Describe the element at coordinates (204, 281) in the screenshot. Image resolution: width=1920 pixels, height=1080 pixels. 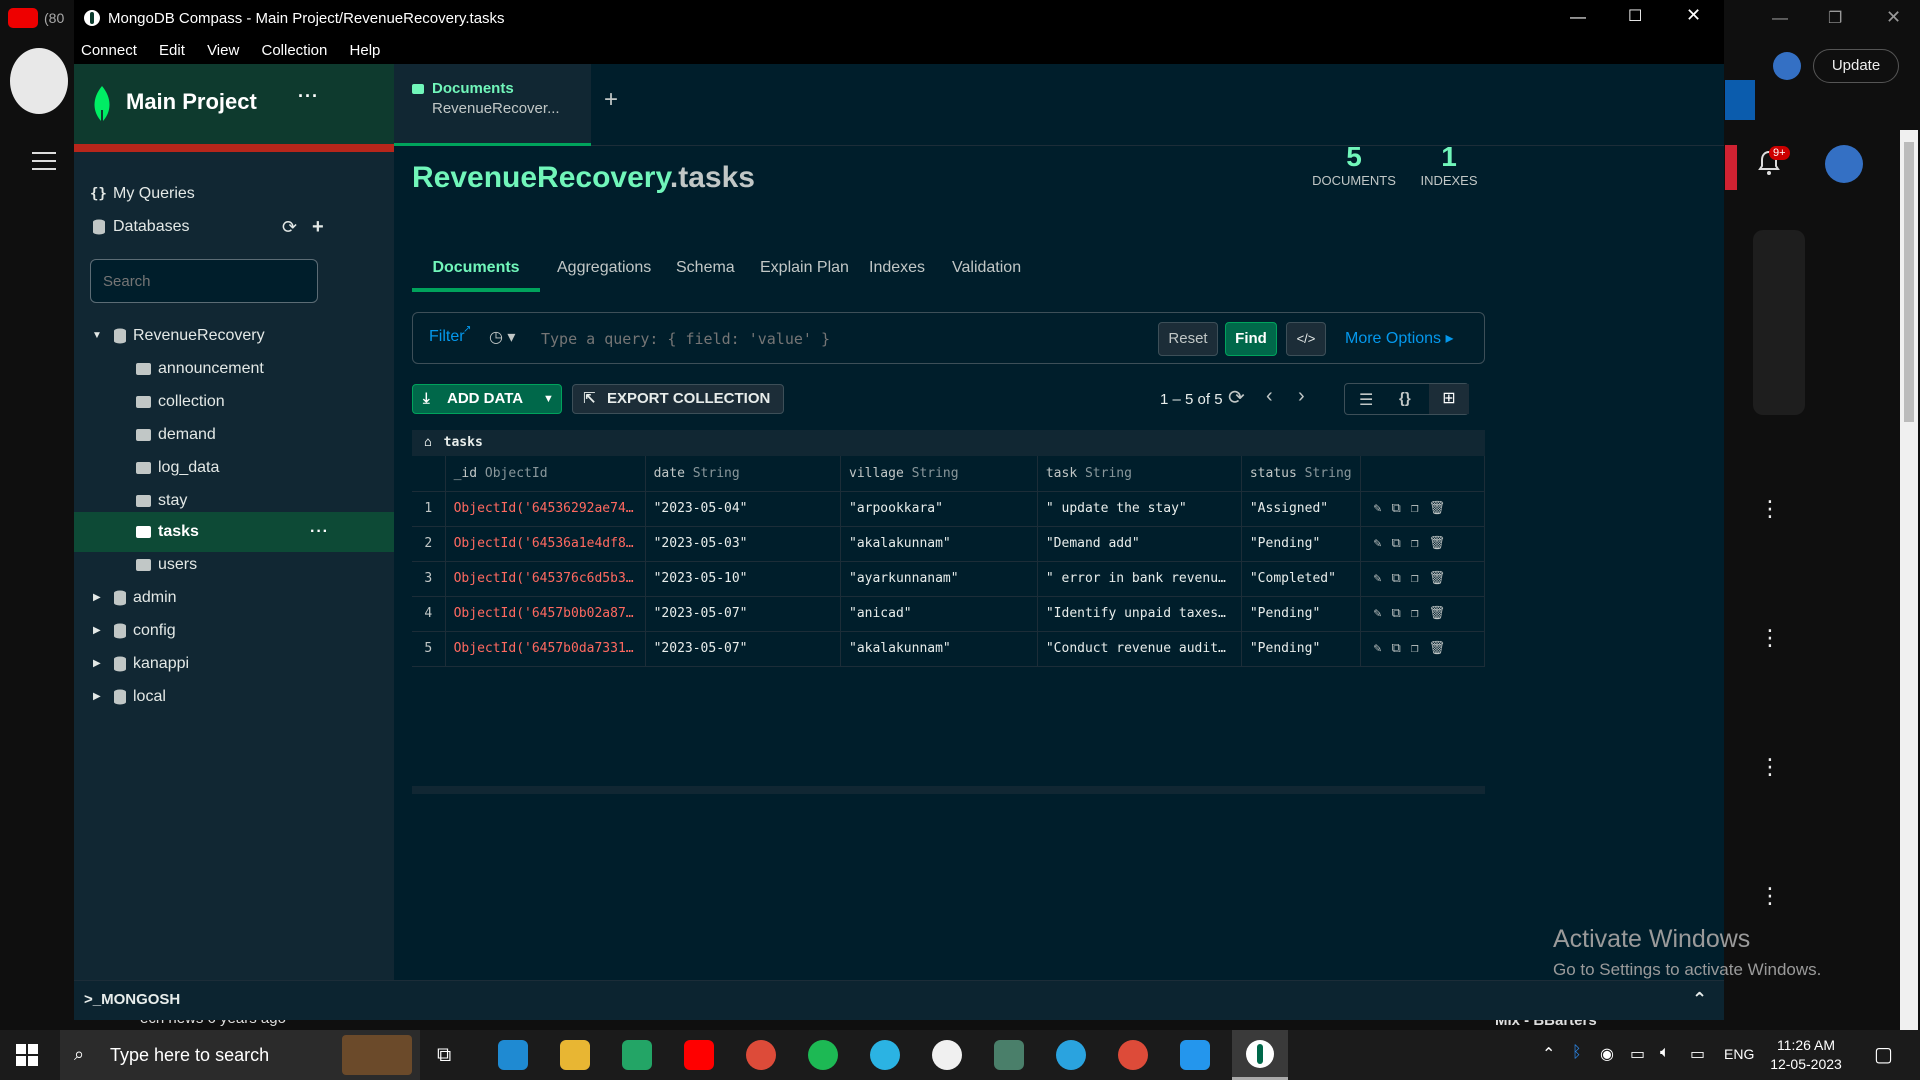
I see `sidebar-search-input` at that location.